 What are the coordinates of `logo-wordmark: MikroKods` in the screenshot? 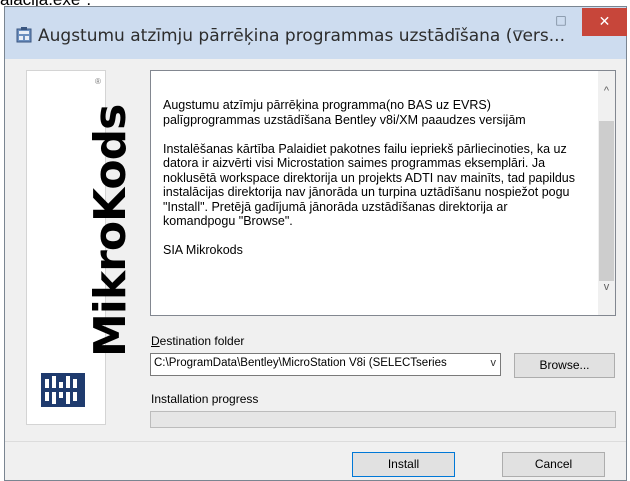 It's located at (110, 230).